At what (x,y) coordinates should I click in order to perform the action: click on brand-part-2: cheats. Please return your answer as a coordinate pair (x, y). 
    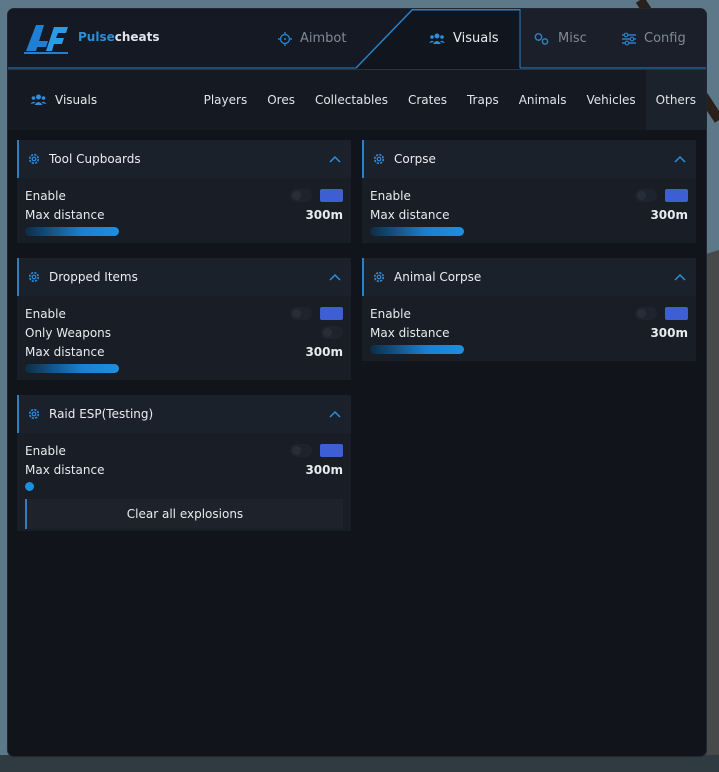
    Looking at the image, I should click on (137, 37).